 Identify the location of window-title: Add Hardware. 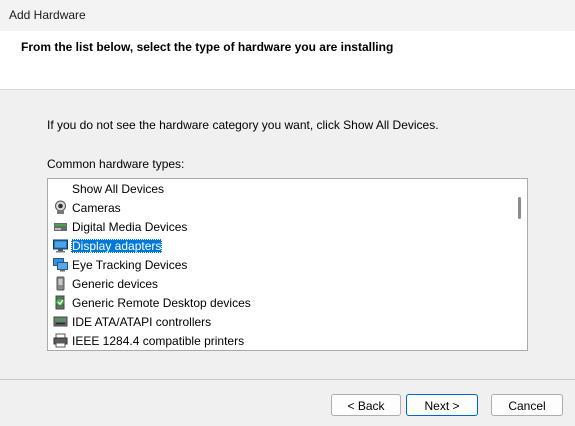
(47, 15).